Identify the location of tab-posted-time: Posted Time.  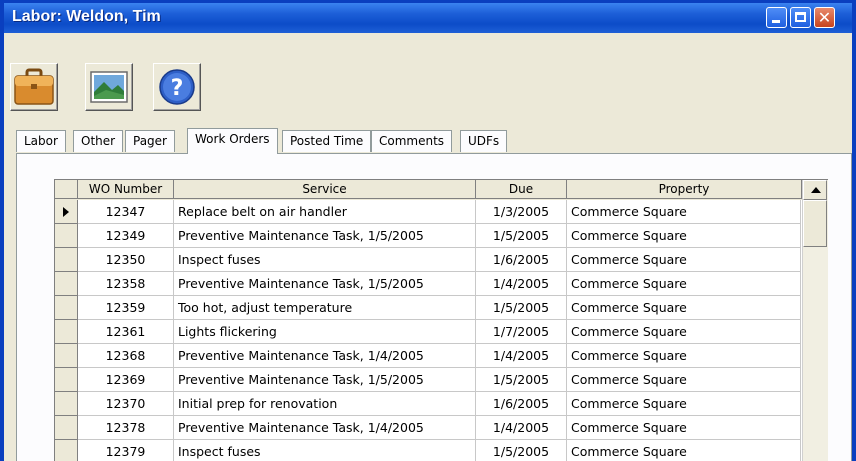
(327, 141).